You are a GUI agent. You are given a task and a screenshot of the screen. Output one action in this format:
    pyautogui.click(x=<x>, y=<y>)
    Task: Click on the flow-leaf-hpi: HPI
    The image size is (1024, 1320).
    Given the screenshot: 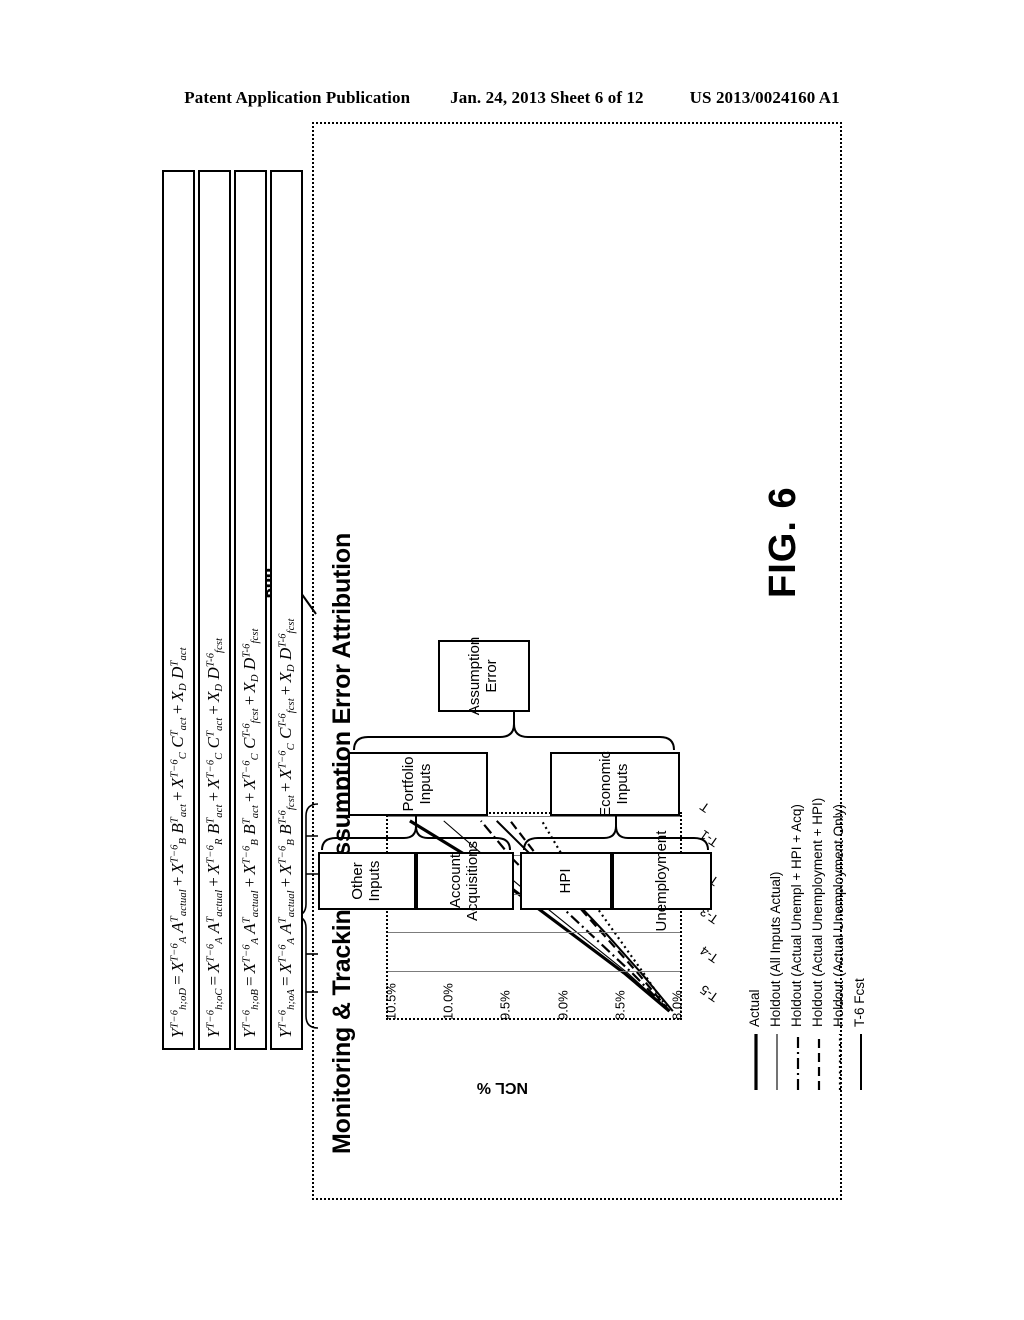 What is the action you would take?
    pyautogui.click(x=566, y=881)
    